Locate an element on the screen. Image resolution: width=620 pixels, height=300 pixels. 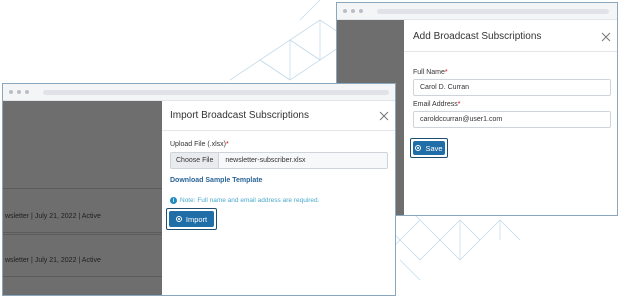
full-name-field: Carol D. Curran is located at coordinates (512, 87).